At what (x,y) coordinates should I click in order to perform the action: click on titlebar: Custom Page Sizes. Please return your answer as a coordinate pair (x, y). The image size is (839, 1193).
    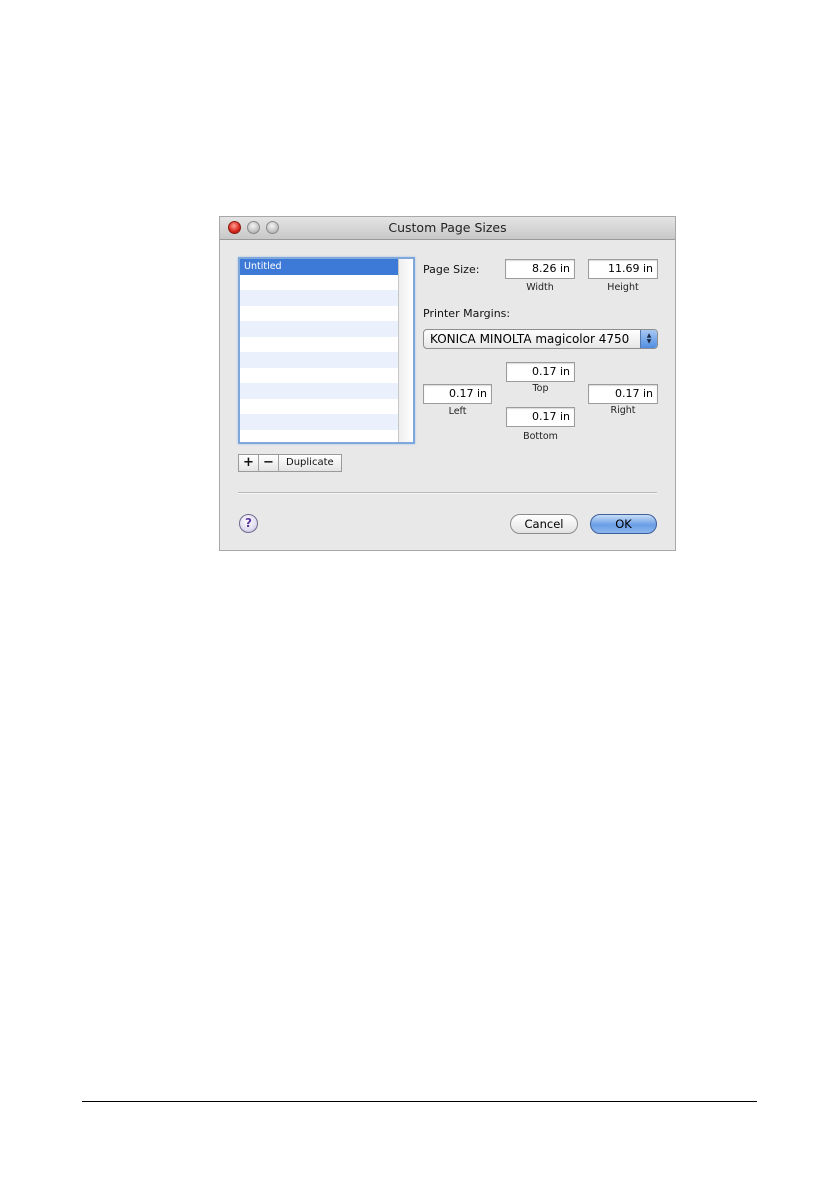
    Looking at the image, I should click on (447, 228).